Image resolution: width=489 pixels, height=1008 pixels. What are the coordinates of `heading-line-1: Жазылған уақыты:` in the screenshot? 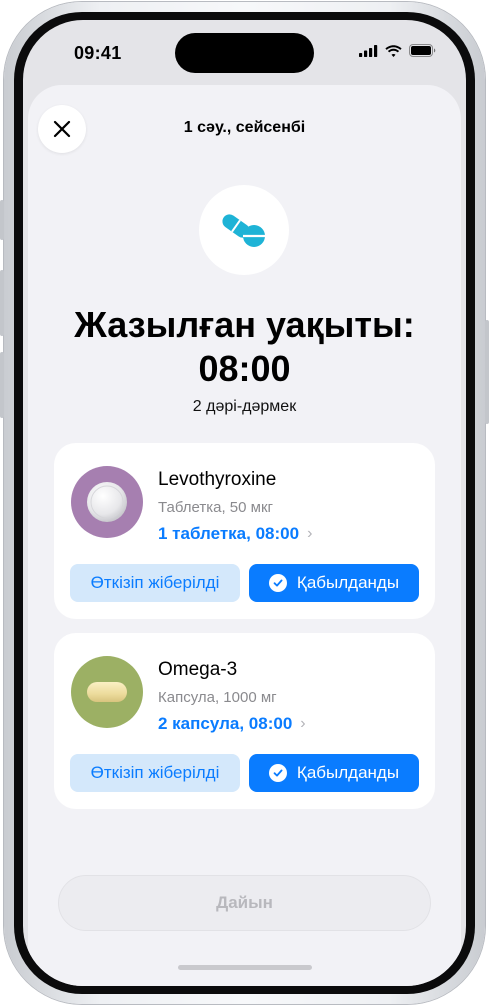 It's located at (244, 324).